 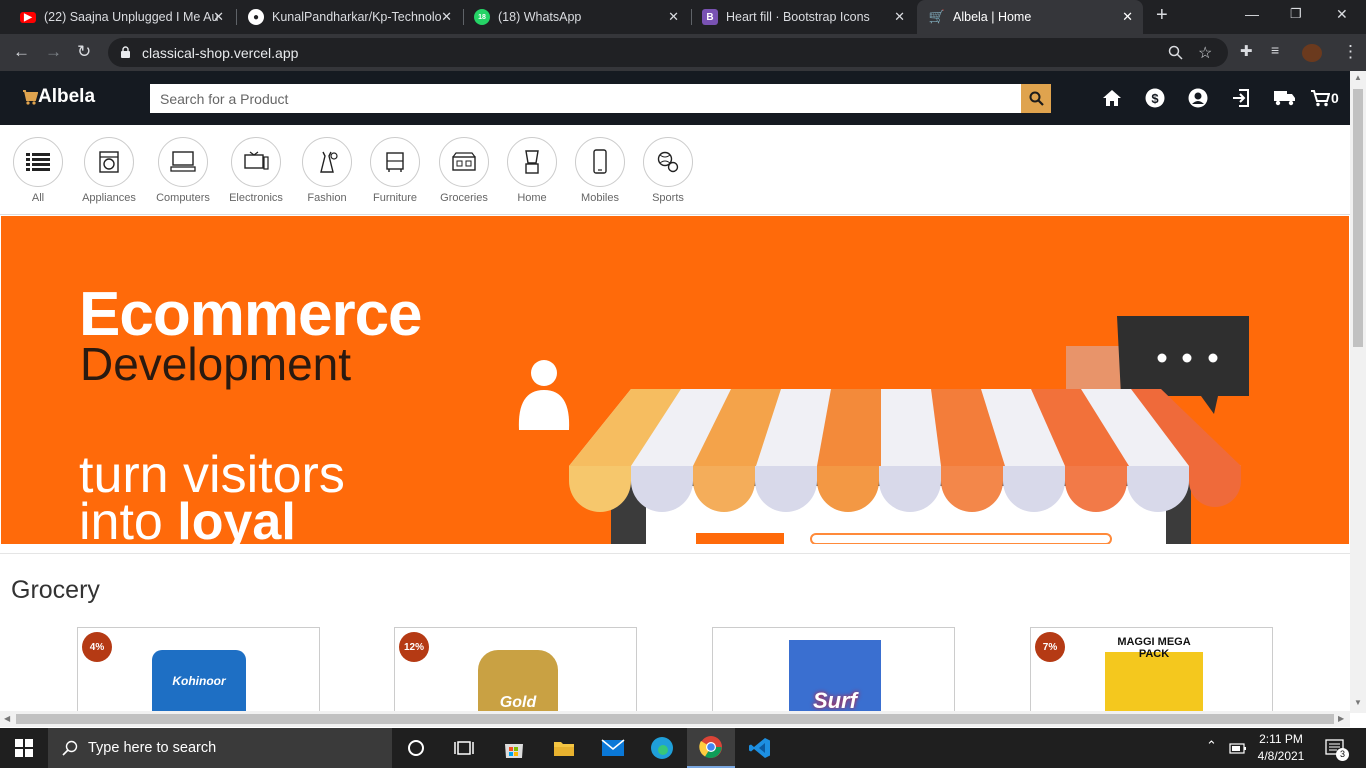 What do you see at coordinates (1030, 17) in the screenshot?
I see `tab-albela: 🛒 Albela | Home ✕` at bounding box center [1030, 17].